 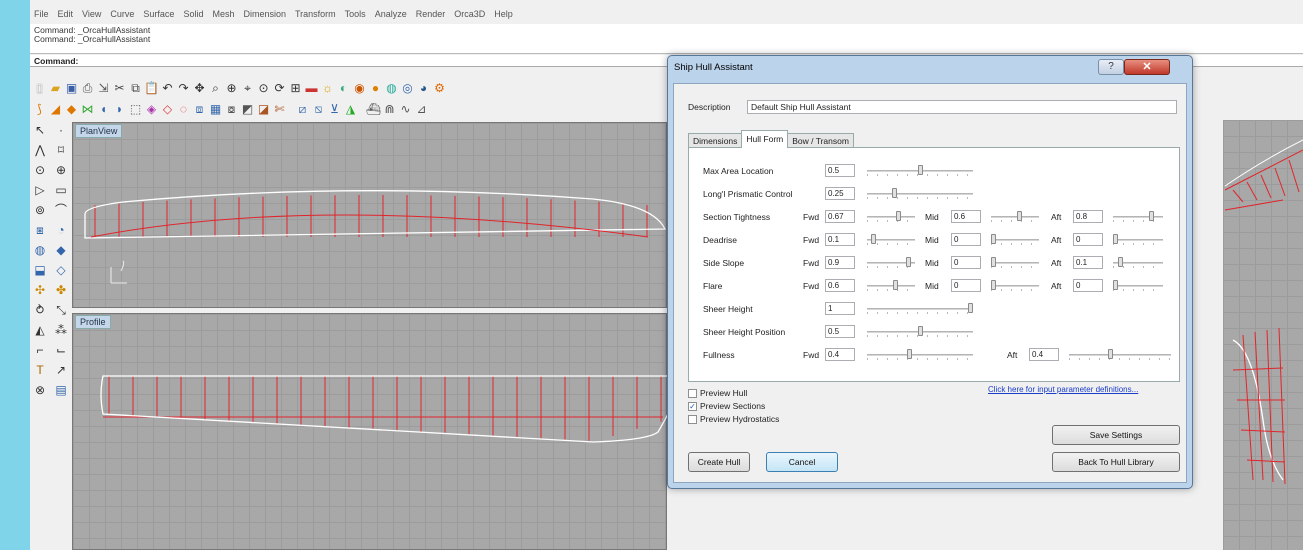 What do you see at coordinates (1044, 354) in the screenshot?
I see `fullness-aft-input: 0.4` at bounding box center [1044, 354].